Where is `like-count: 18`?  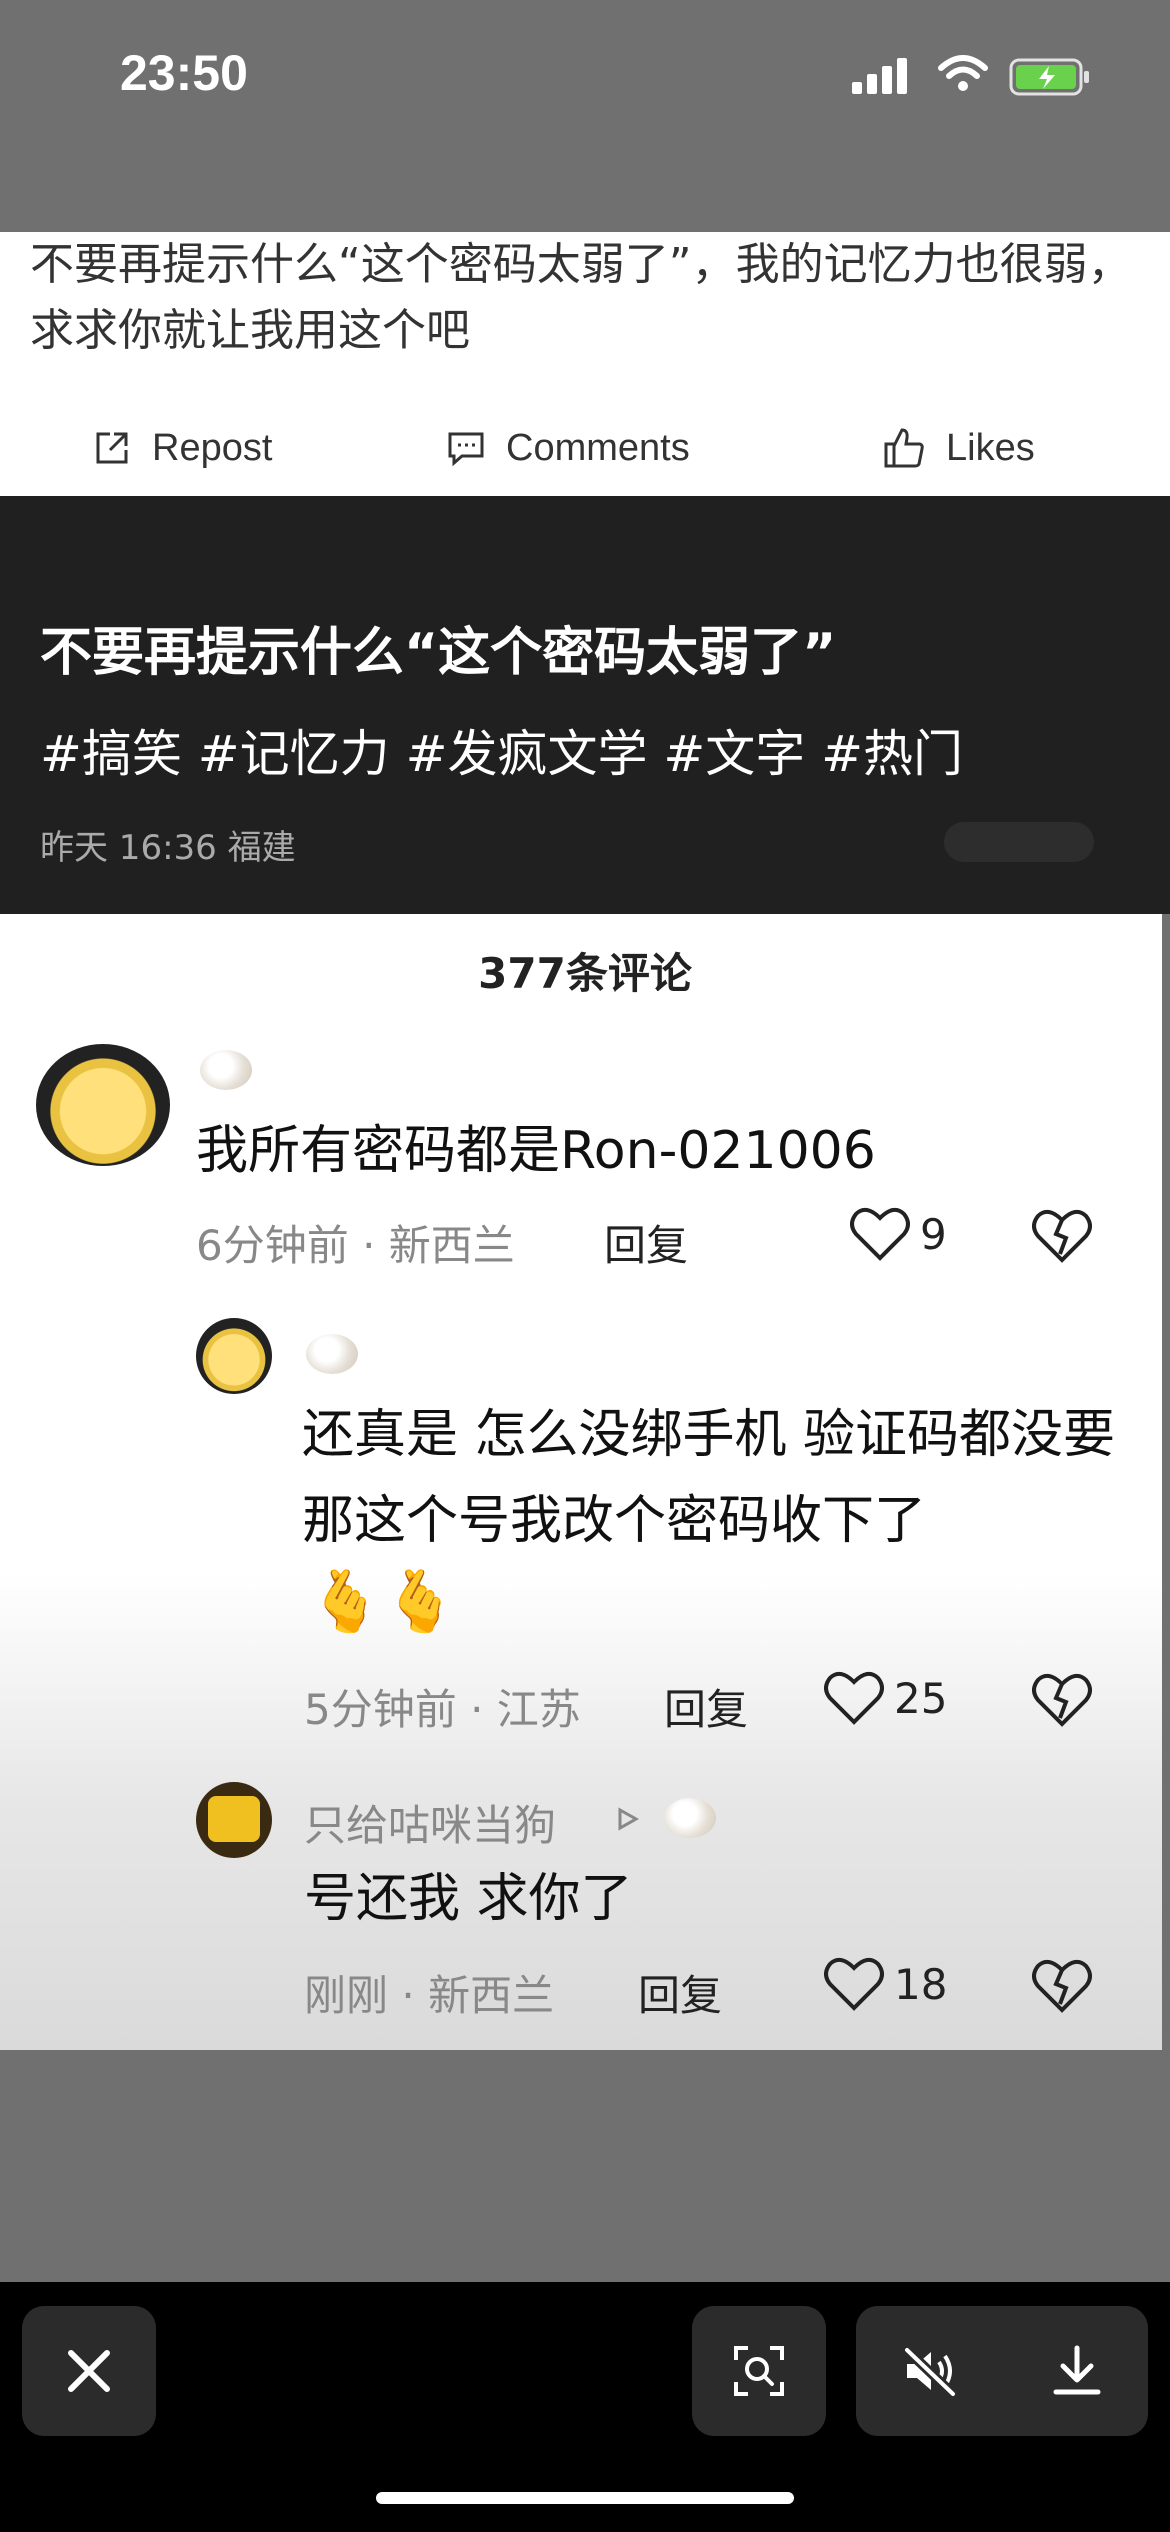 like-count: 18 is located at coordinates (921, 1984).